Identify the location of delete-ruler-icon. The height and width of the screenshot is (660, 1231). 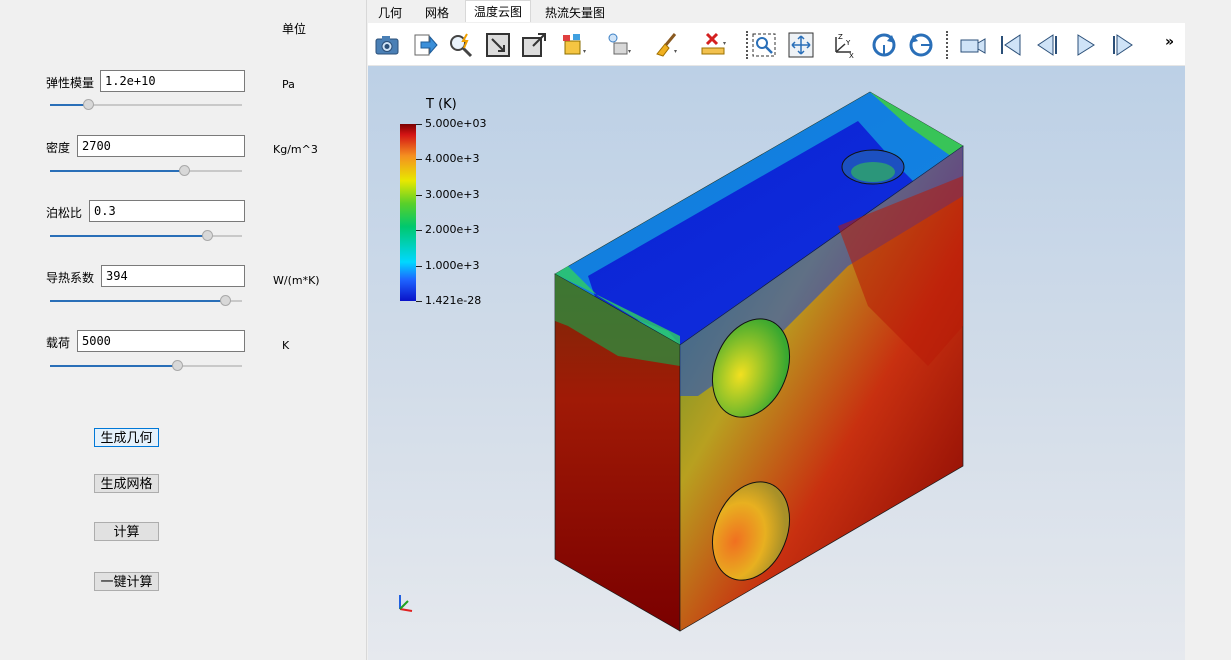
(714, 45).